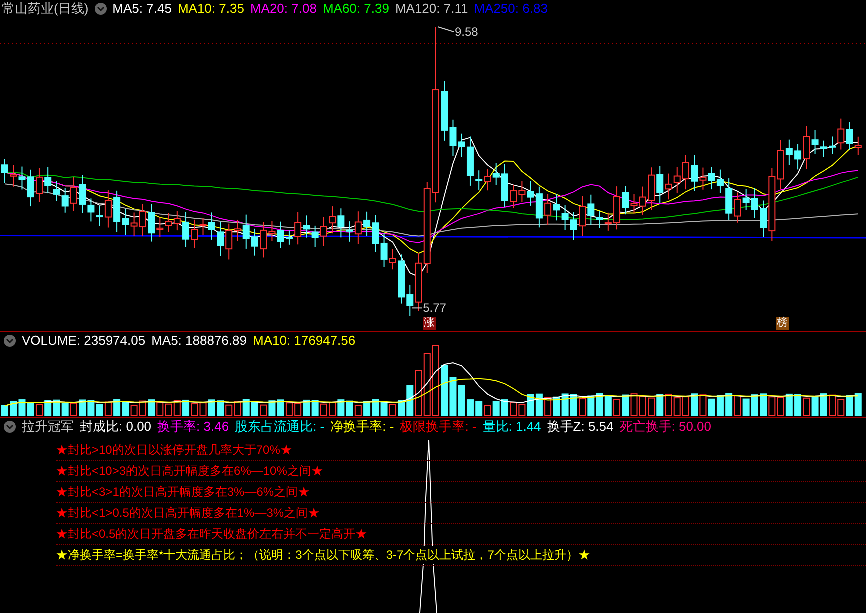 Image resolution: width=866 pixels, height=613 pixels. Describe the element at coordinates (116, 427) in the screenshot. I see `indicator-reading: 封成比: 0.00` at that location.